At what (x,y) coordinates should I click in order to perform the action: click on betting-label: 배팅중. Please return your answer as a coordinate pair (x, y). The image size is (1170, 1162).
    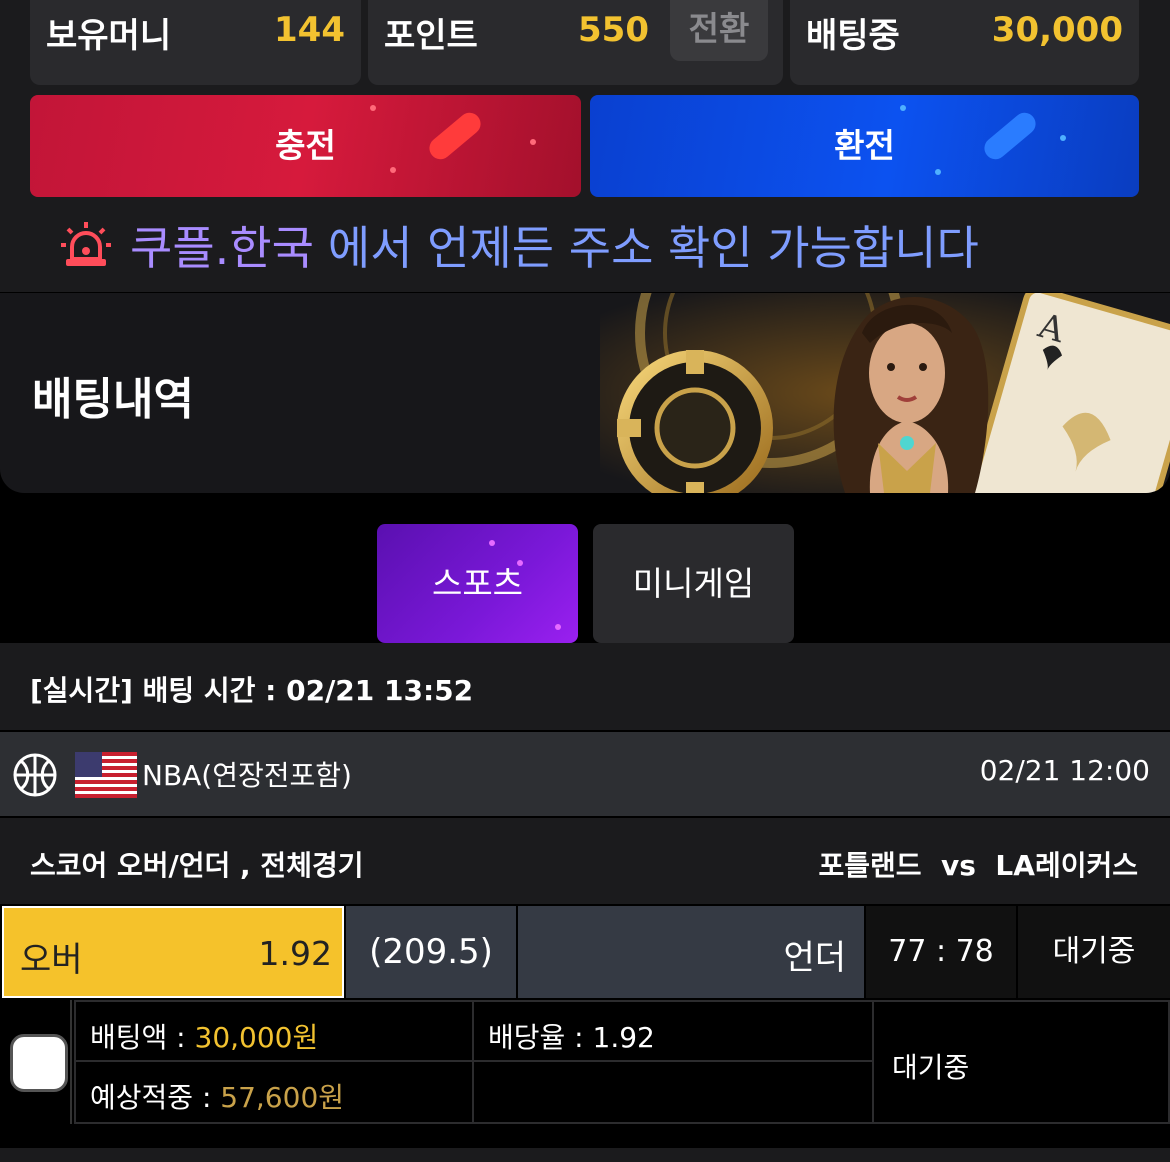
    Looking at the image, I should click on (853, 36).